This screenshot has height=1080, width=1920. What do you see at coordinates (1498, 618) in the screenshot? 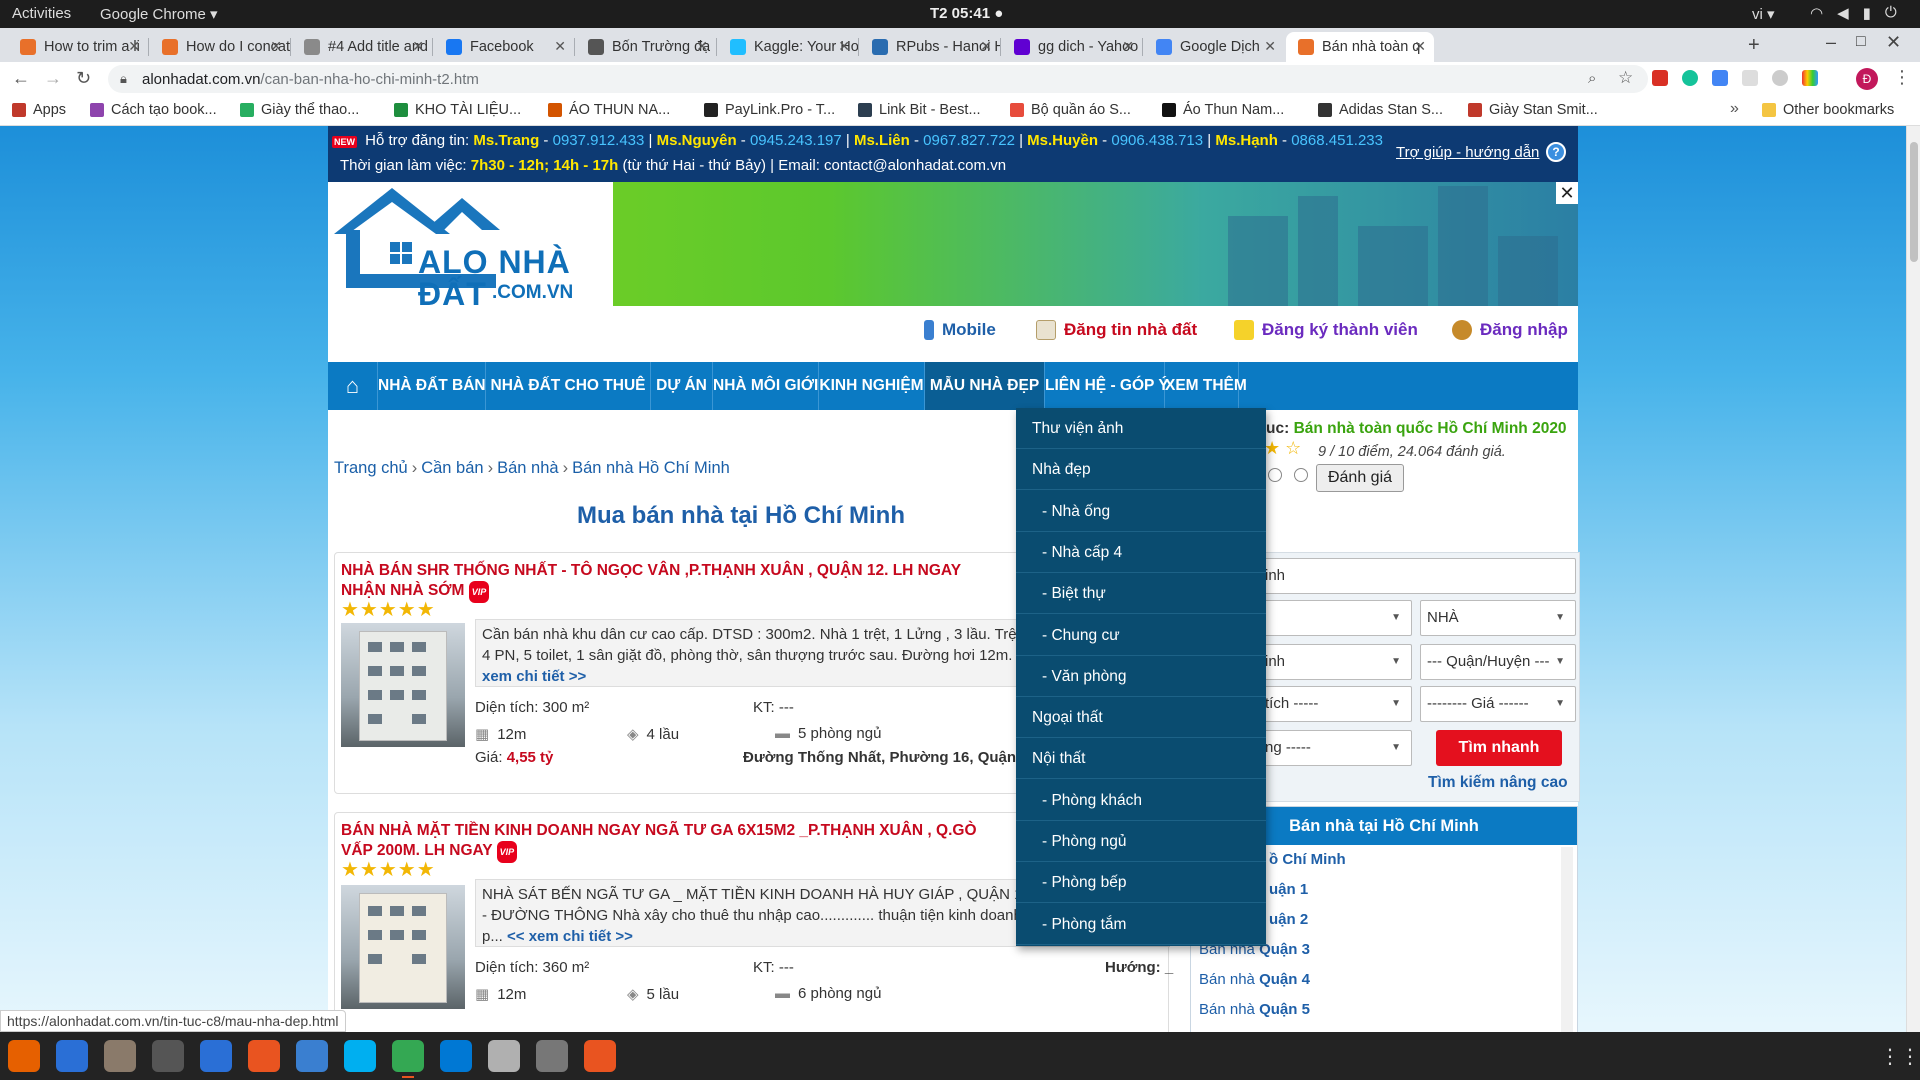
I see `property-type-select: NHÀ ▼` at bounding box center [1498, 618].